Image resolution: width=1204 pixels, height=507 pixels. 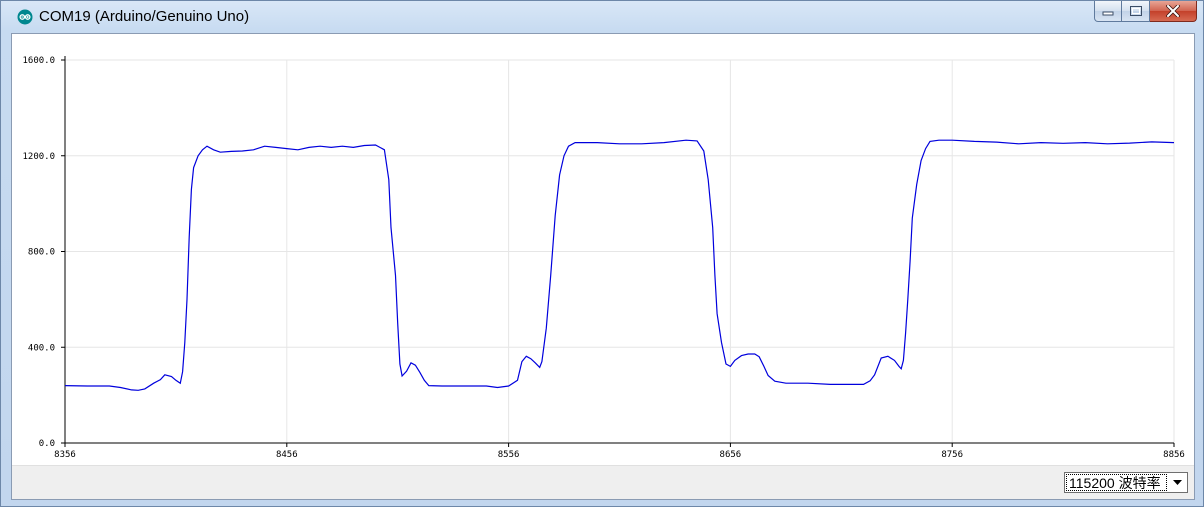 I want to click on close-icon, so click(x=1173, y=11).